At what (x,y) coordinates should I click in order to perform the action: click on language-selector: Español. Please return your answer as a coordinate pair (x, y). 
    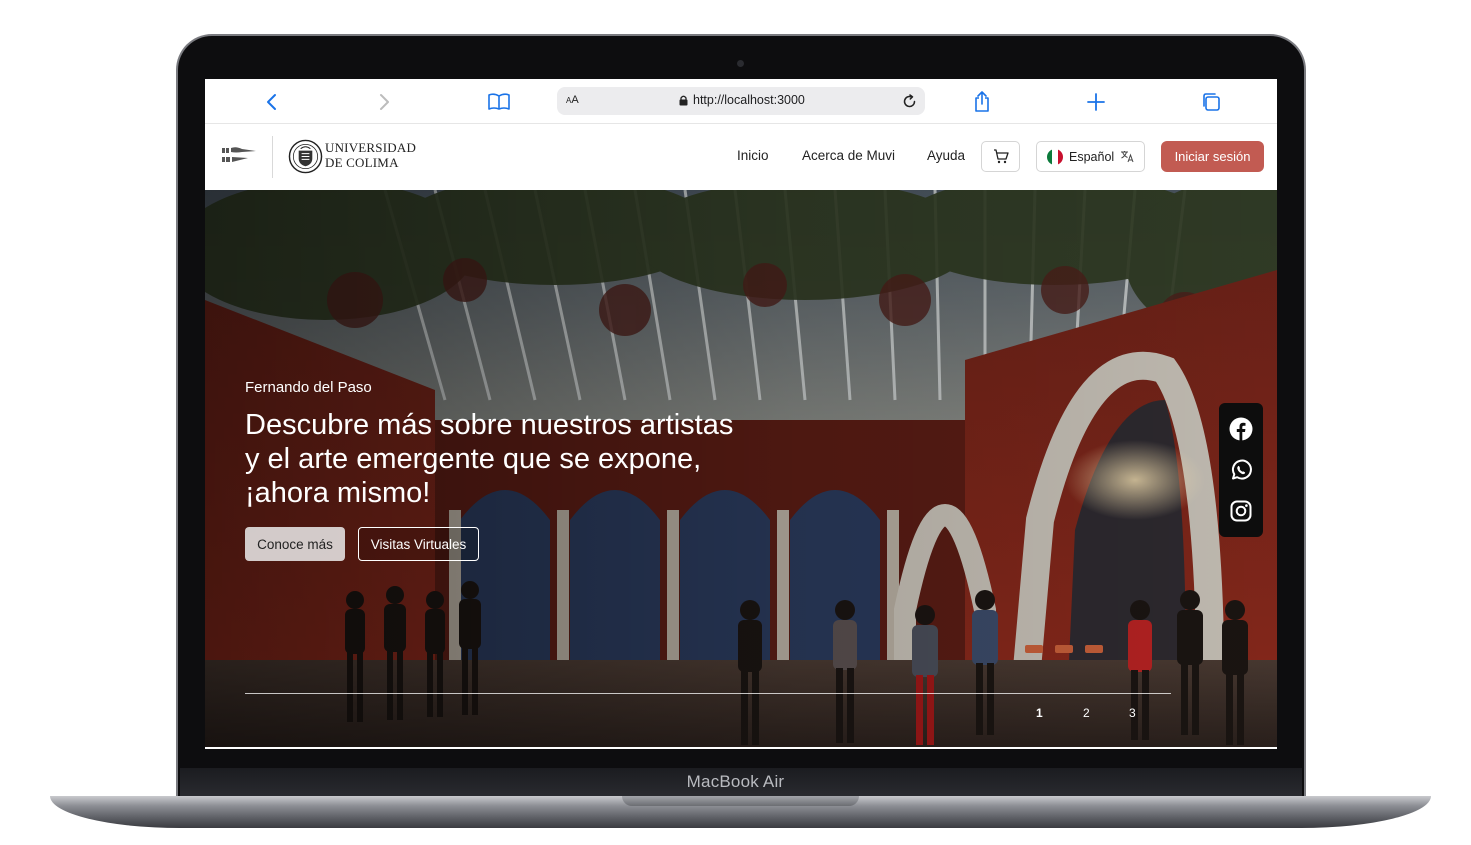
    Looking at the image, I should click on (1090, 156).